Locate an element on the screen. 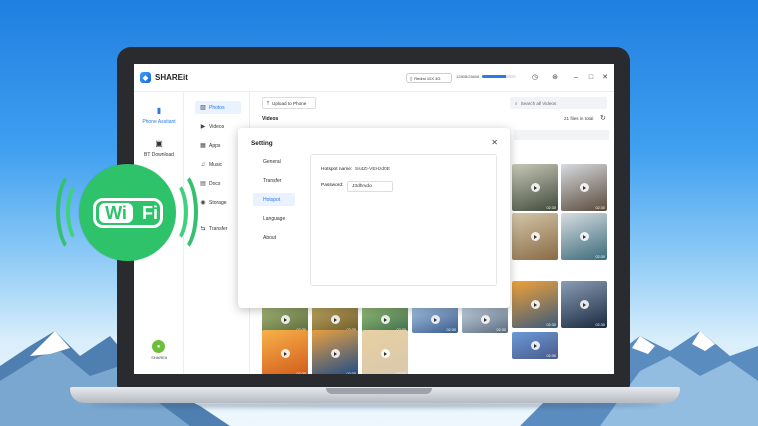 The width and height of the screenshot is (758, 426). close-icon: ✕ is located at coordinates (605, 78).